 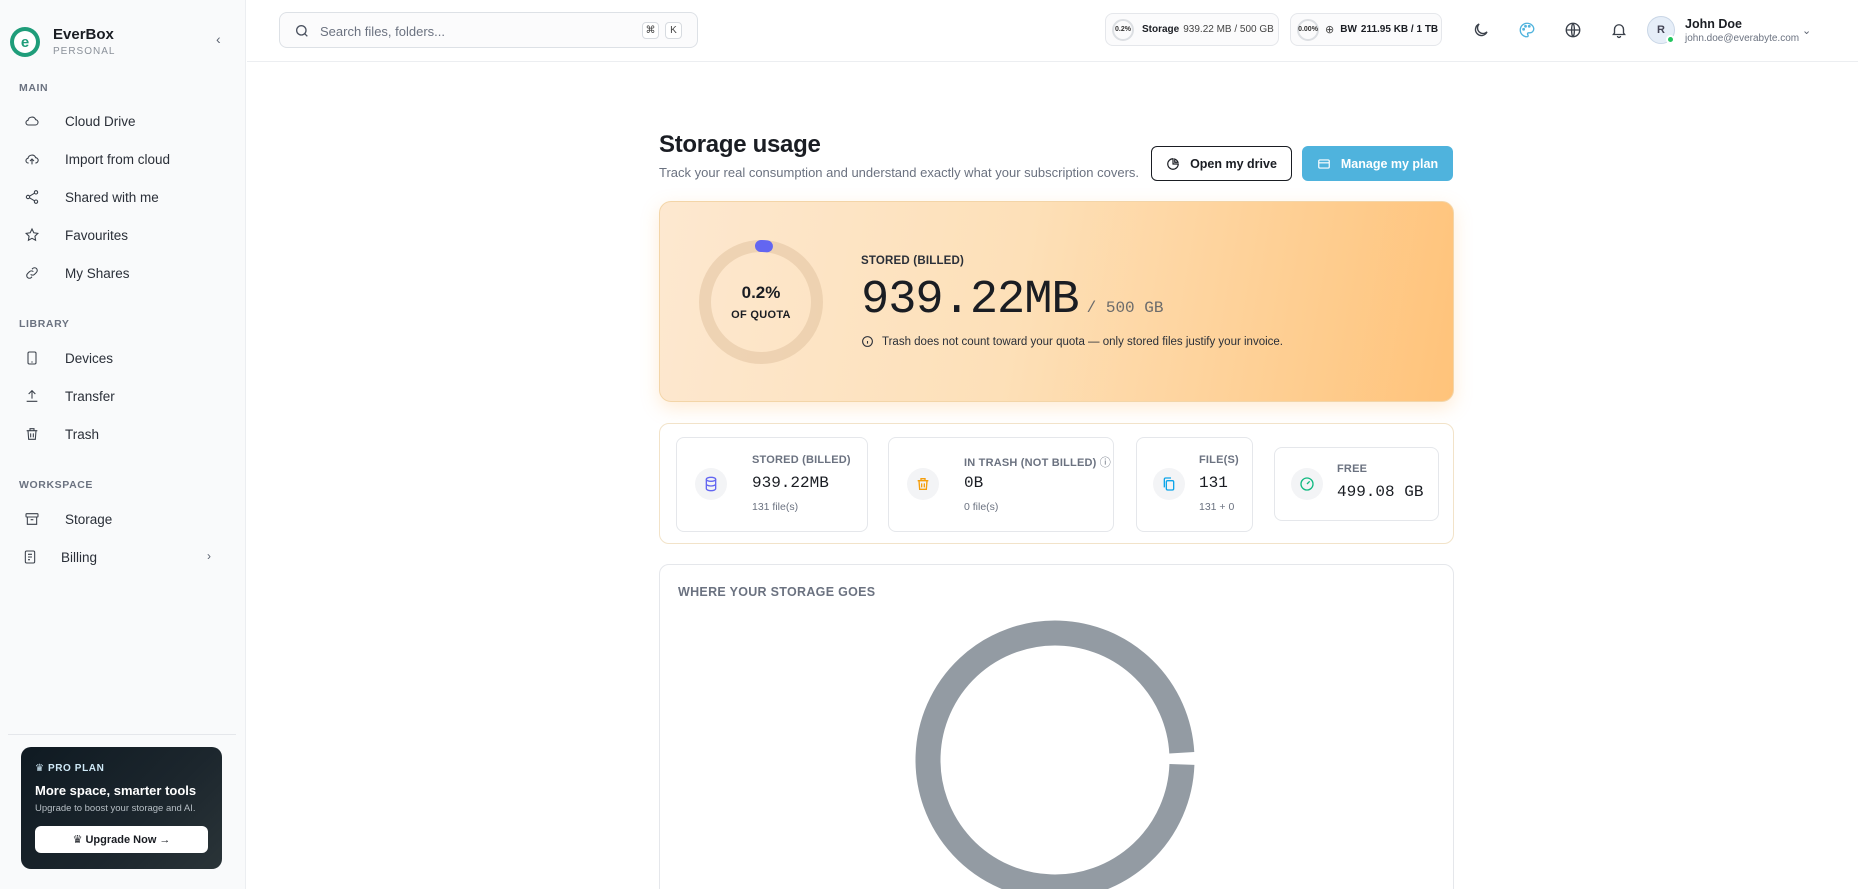 I want to click on files-icon, so click(x=1169, y=484).